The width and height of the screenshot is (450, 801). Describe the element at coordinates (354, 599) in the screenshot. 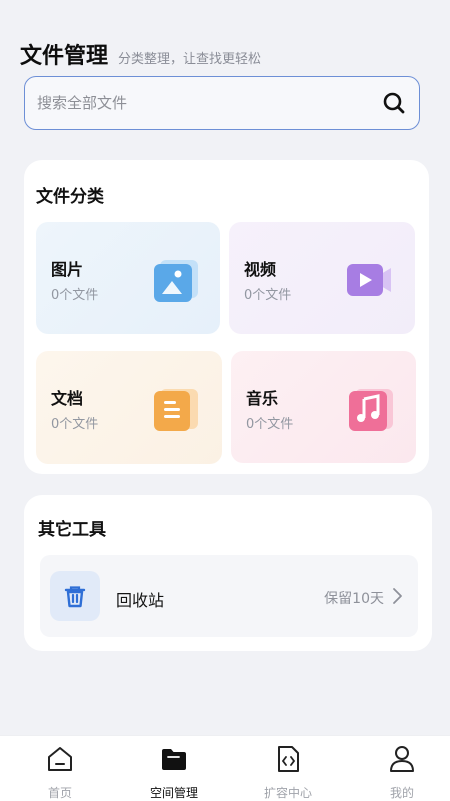

I see `retention-period: 保留10天` at that location.